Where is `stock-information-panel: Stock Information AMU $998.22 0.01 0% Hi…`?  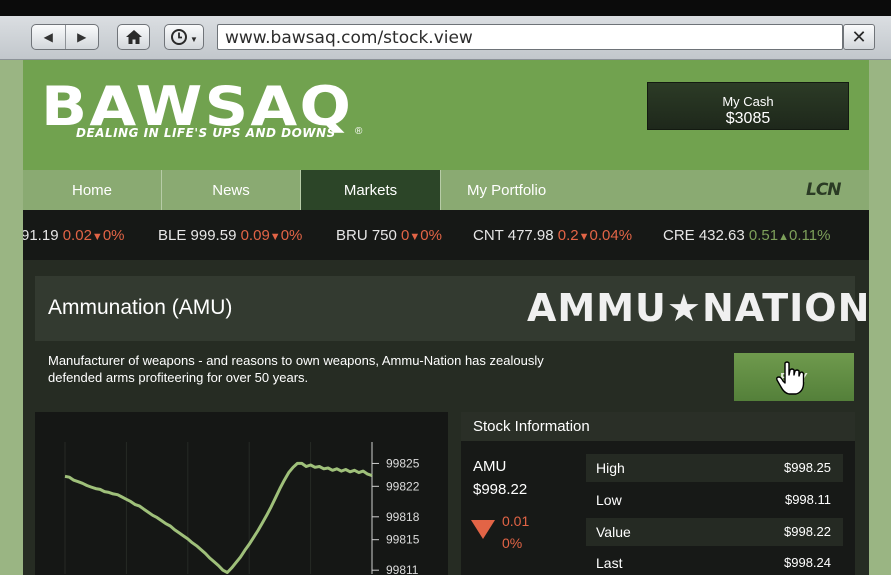
stock-information-panel: Stock Information AMU $998.22 0.01 0% Hi… is located at coordinates (658, 493).